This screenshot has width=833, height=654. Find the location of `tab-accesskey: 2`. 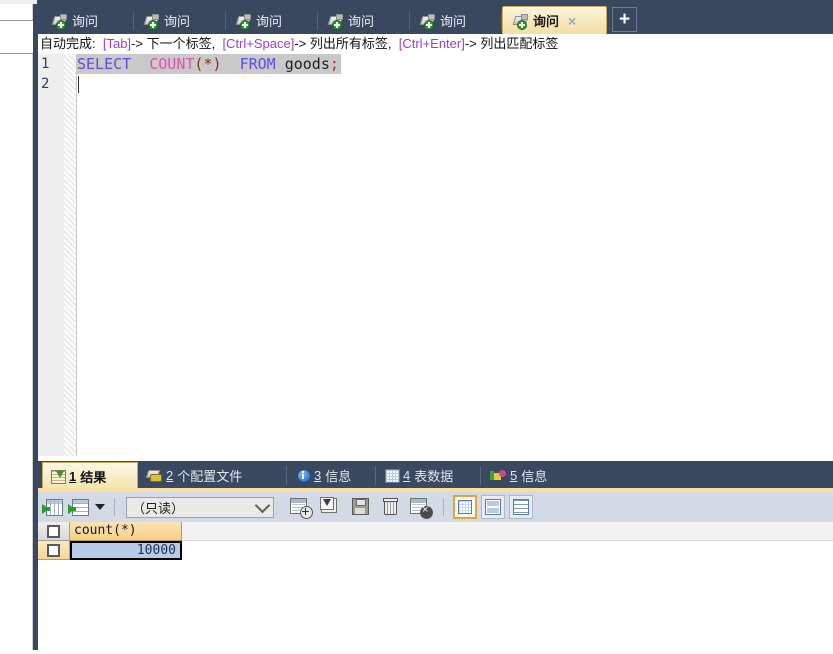

tab-accesskey: 2 is located at coordinates (170, 475).